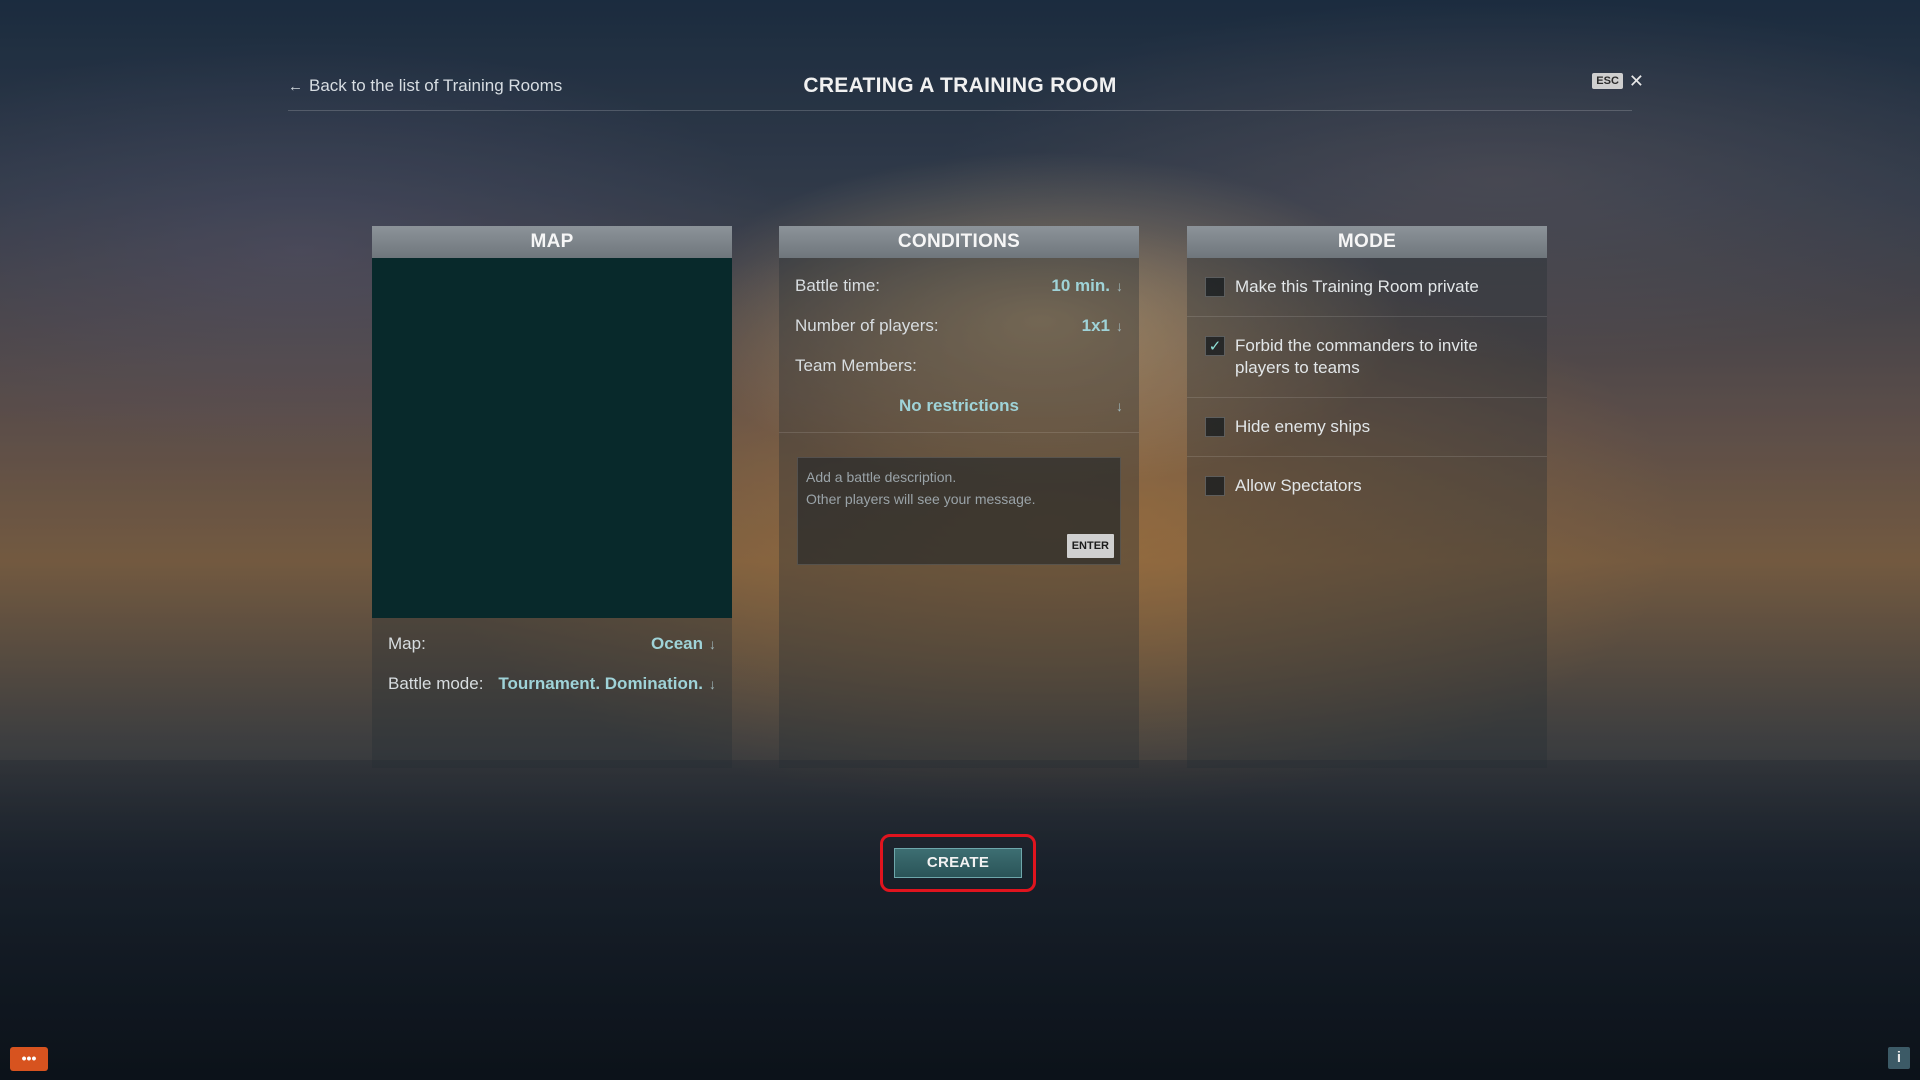 Image resolution: width=1920 pixels, height=1080 pixels. I want to click on map-preview, so click(552, 438).